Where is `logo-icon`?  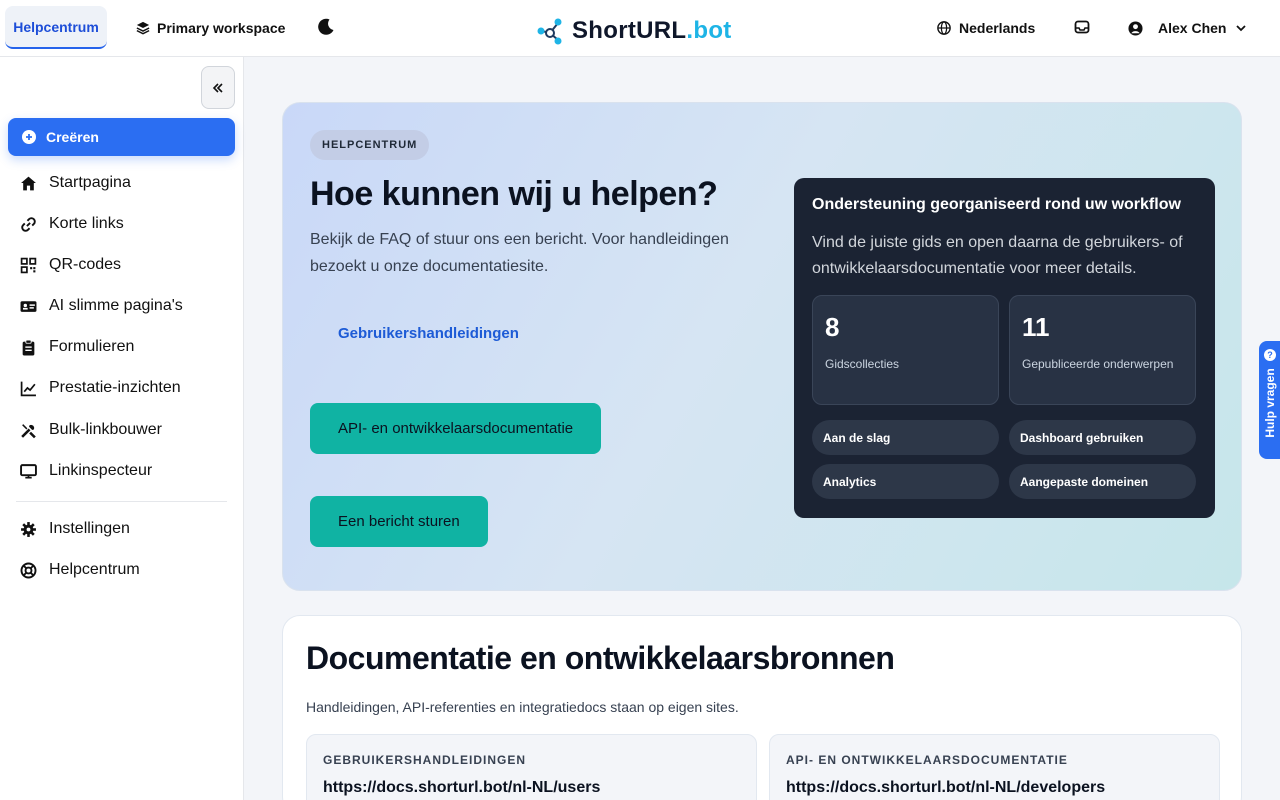
logo-icon is located at coordinates (549, 31).